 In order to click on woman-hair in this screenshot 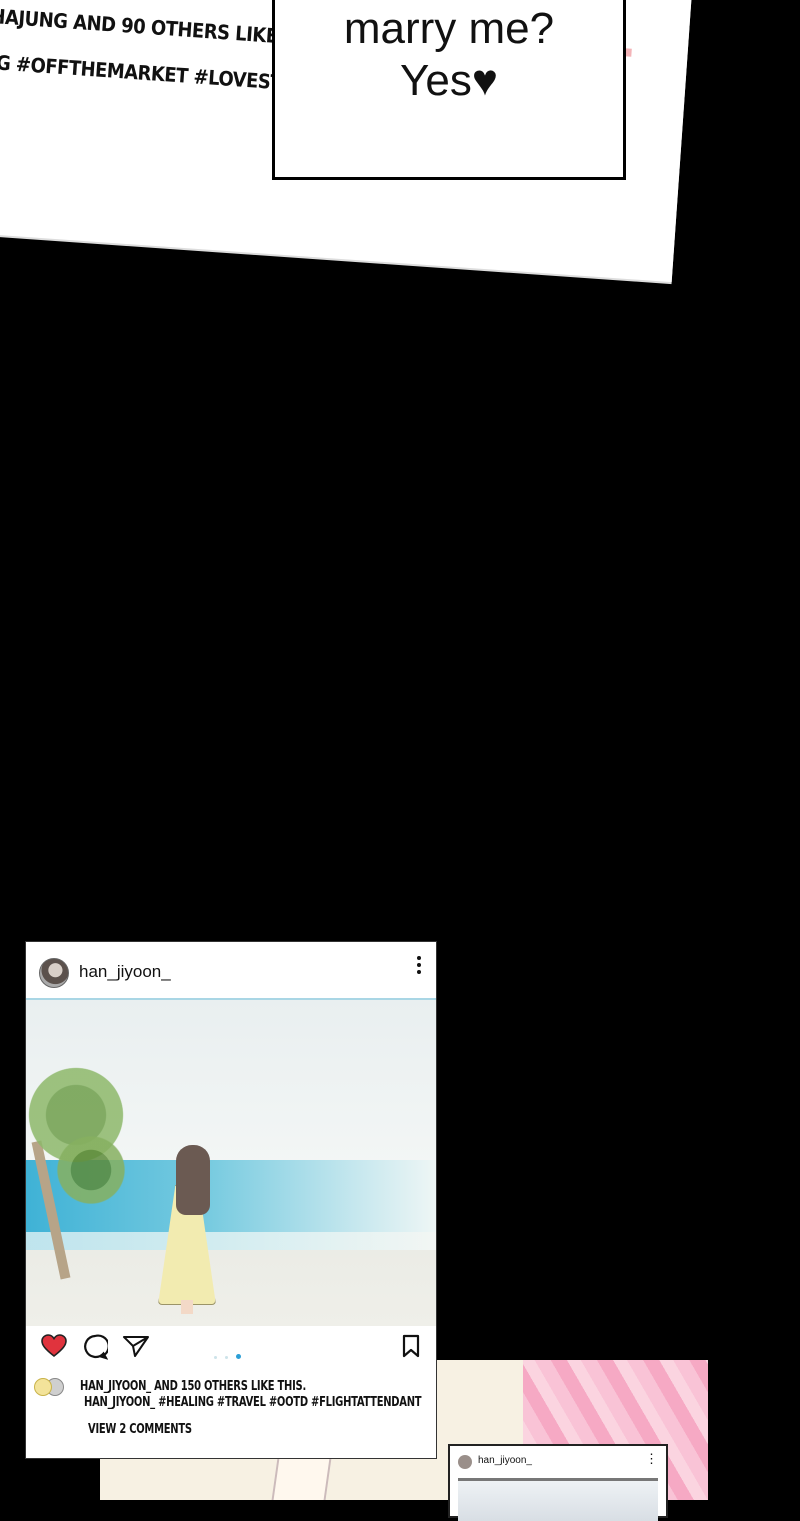, I will do `click(193, 1180)`.